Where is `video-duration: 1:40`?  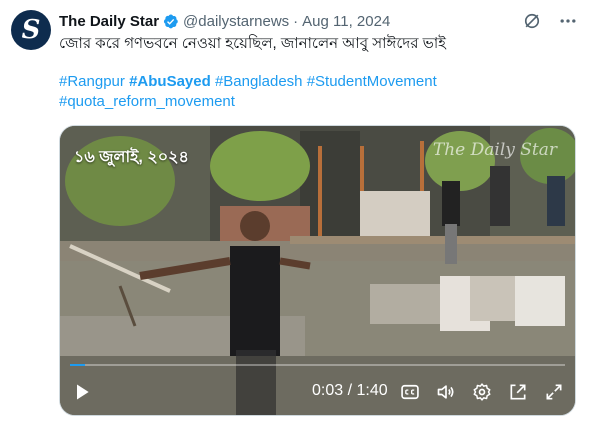
video-duration: 1:40 is located at coordinates (372, 390).